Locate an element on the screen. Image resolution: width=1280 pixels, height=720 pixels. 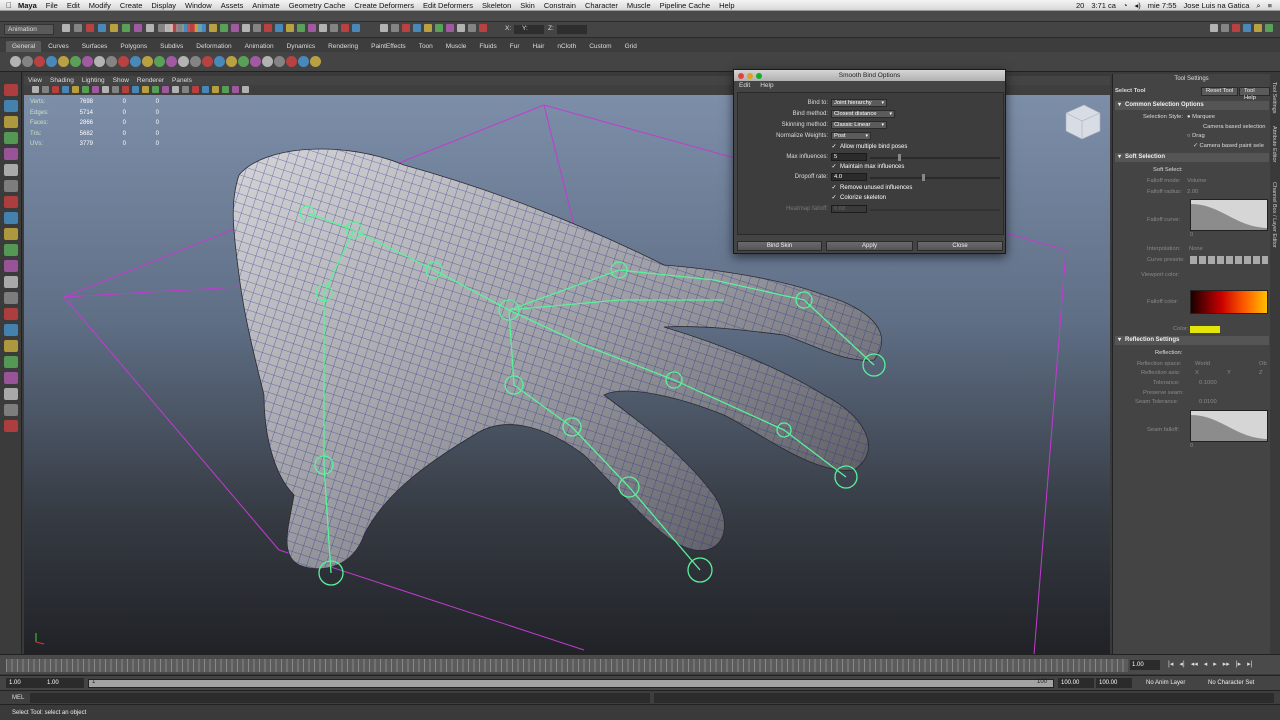
menu-geometry-cache: Geometry Cache is located at coordinates (317, 5).